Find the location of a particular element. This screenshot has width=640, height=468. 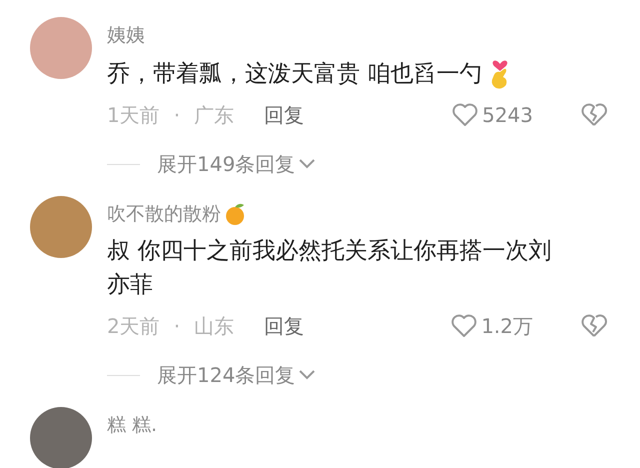

comment-time: 1天前 is located at coordinates (133, 115).